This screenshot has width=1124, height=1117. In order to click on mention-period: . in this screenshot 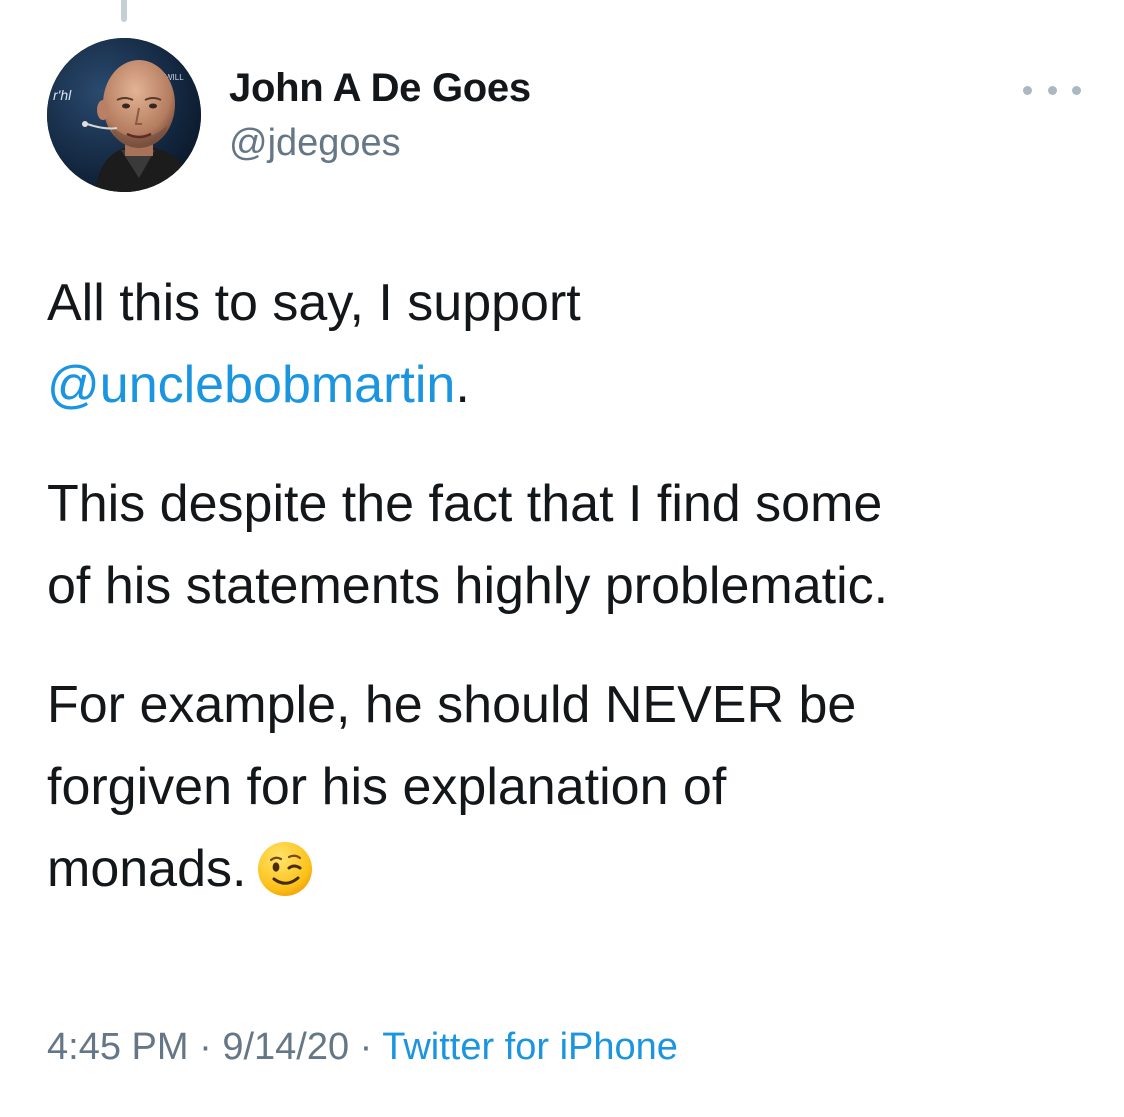, I will do `click(462, 385)`.